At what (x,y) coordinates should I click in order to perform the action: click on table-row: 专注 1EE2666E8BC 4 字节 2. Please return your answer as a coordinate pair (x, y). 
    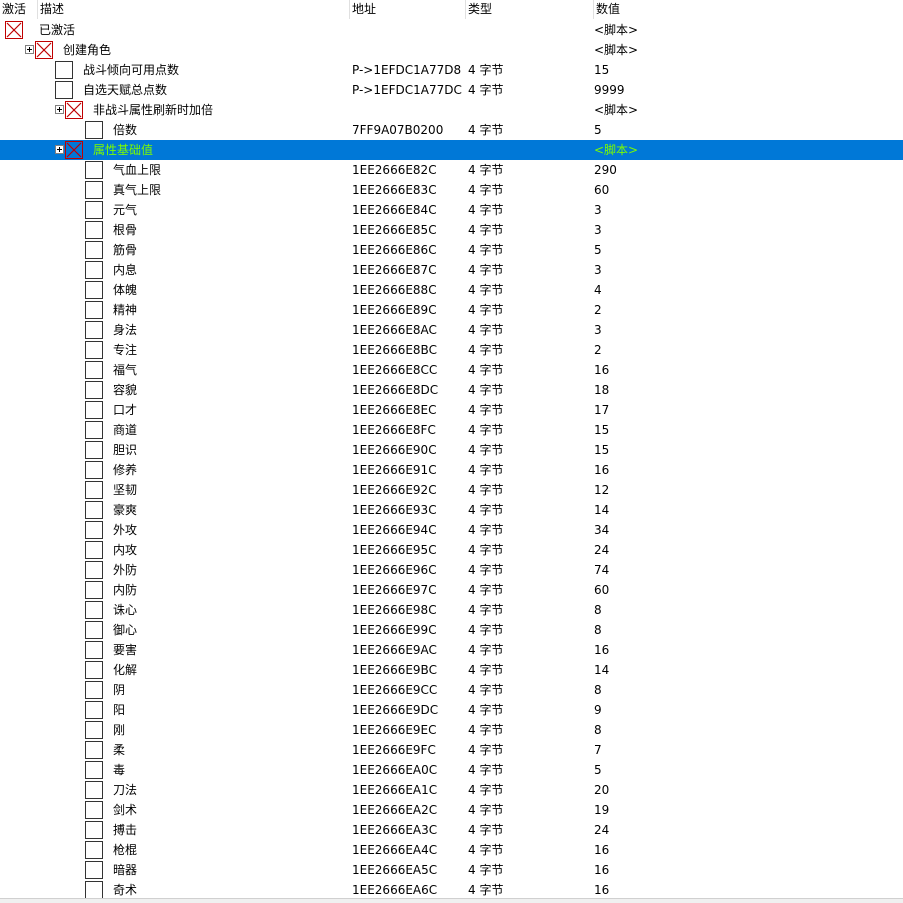
    Looking at the image, I should click on (451, 350).